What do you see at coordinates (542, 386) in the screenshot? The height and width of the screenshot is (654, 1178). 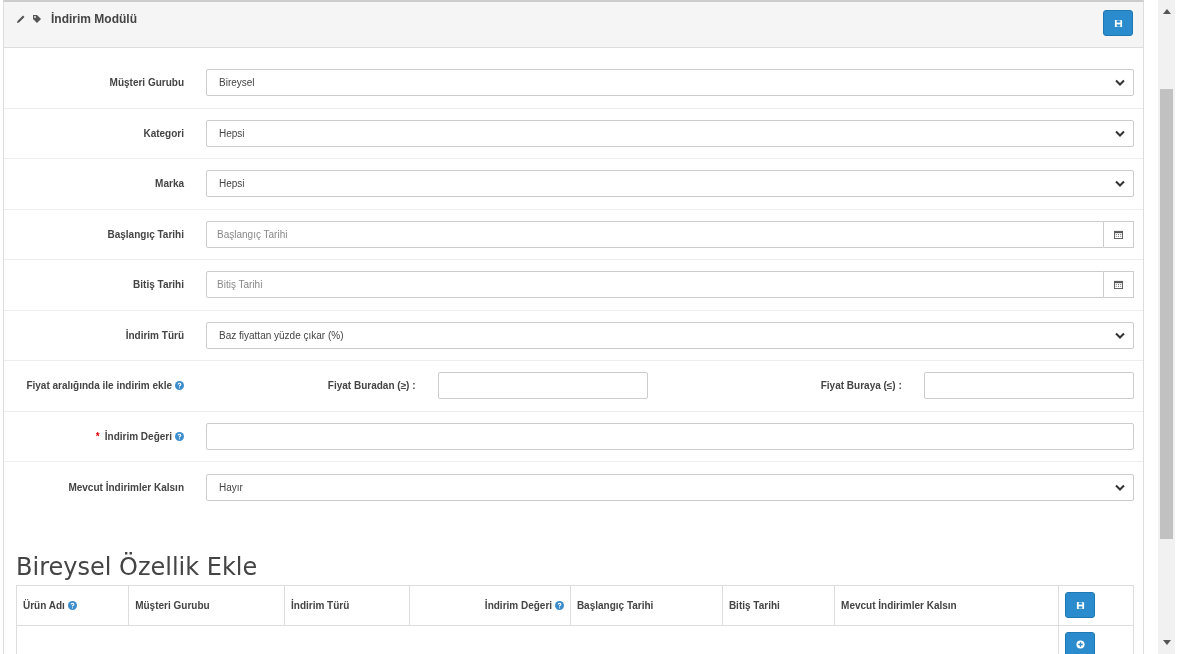 I see `price-min-field` at bounding box center [542, 386].